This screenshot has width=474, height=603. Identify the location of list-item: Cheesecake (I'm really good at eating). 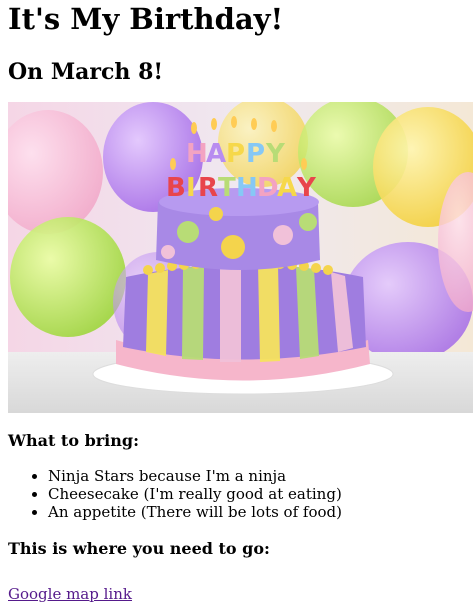
(257, 494).